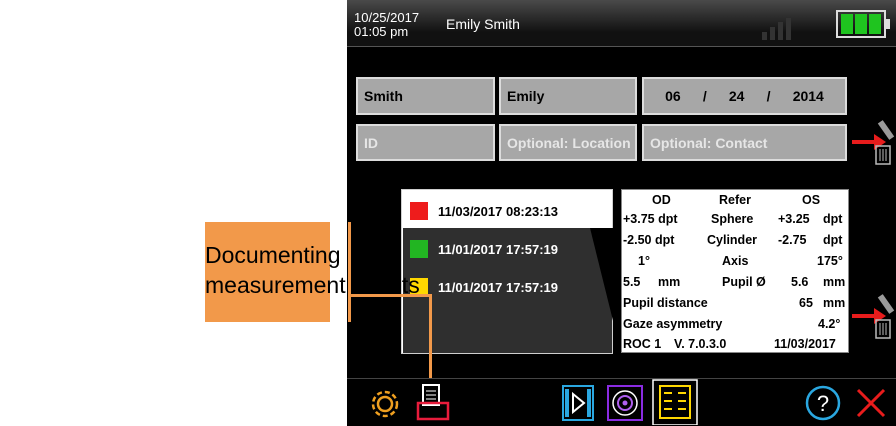  What do you see at coordinates (568, 96) in the screenshot?
I see `first-name-field: Emily` at bounding box center [568, 96].